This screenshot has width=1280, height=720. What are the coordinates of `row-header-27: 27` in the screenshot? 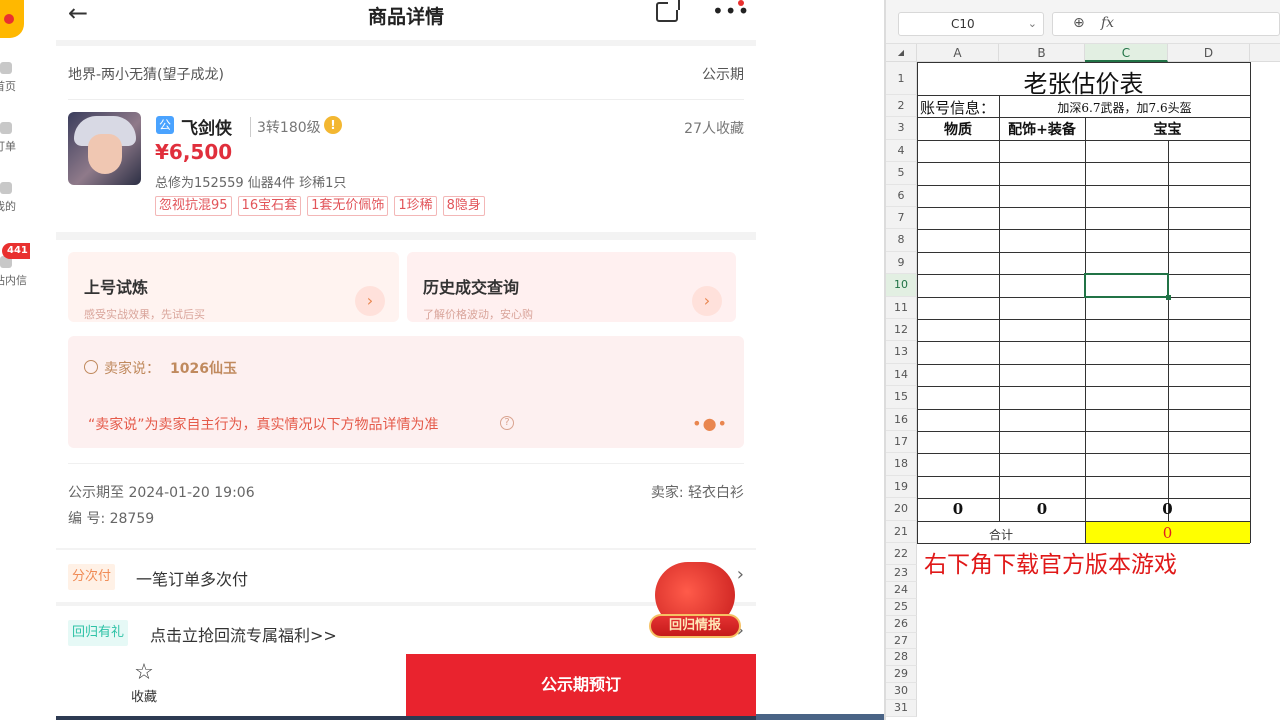 It's located at (901, 641).